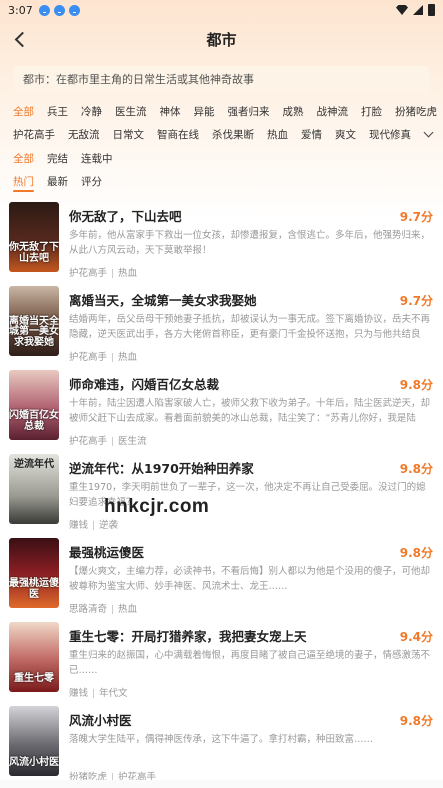 The image size is (443, 788). I want to click on subcategory-item: 兵王, so click(57, 111).